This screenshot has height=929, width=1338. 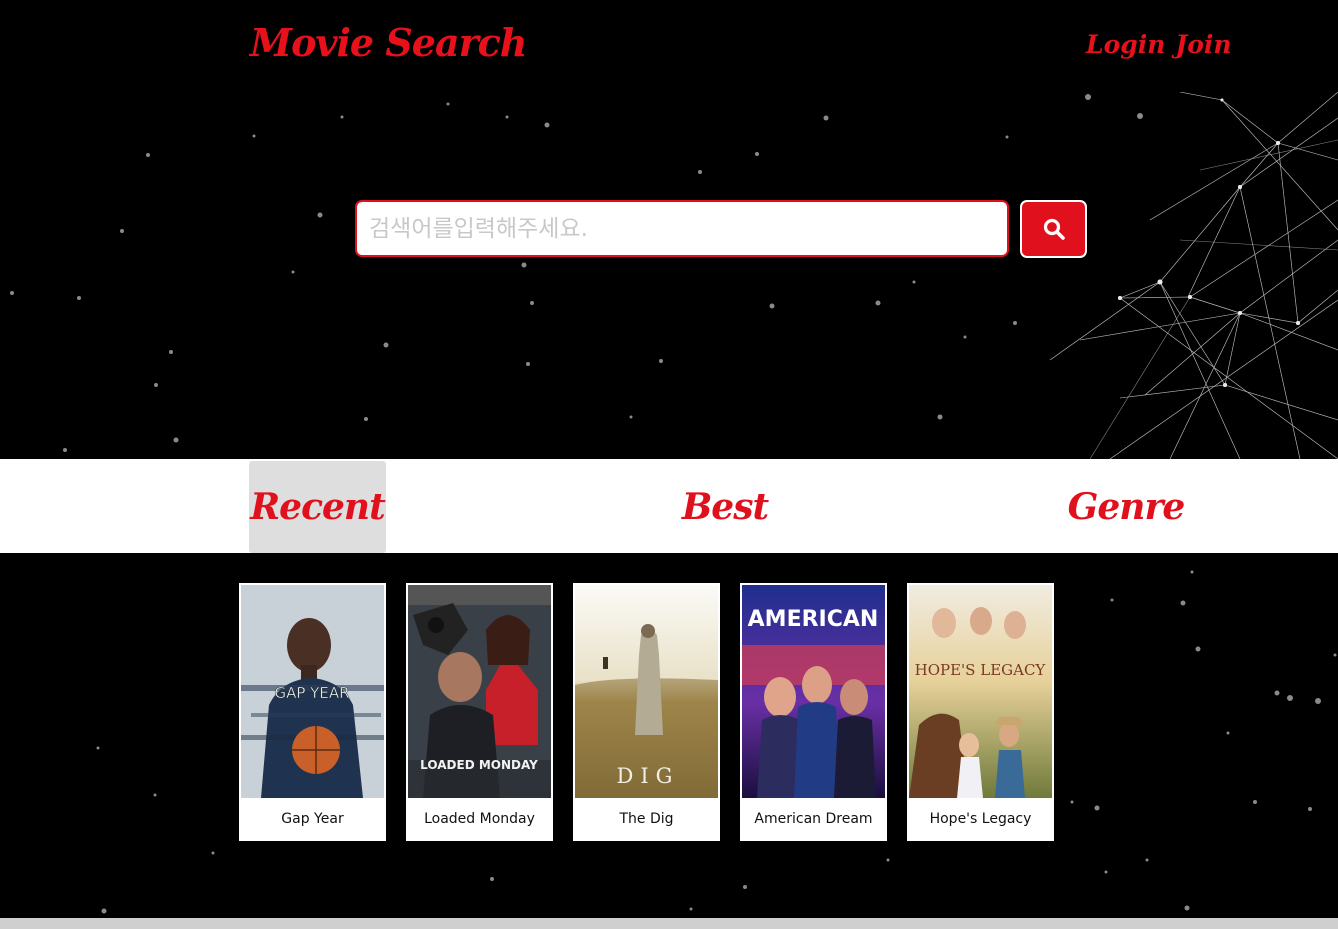 I want to click on movie-card: LOADED MONDAY Loaded Monday, so click(x=479, y=712).